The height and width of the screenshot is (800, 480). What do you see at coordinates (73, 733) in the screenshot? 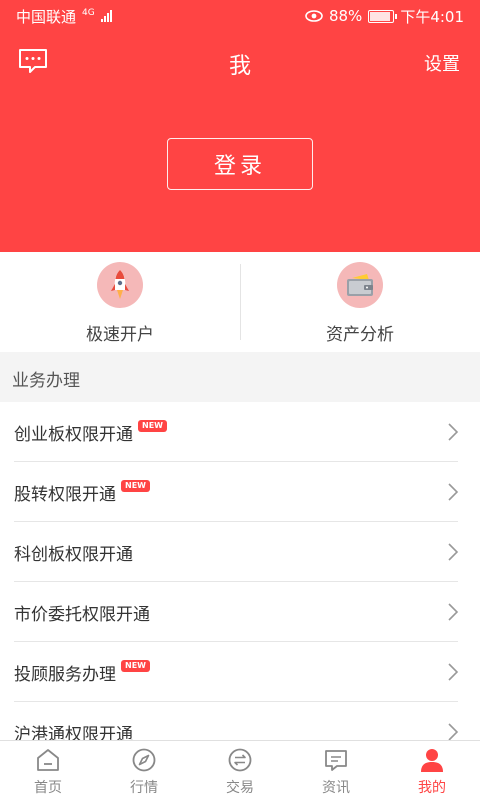
I see `list-item-label: 沪港通权限开通` at bounding box center [73, 733].